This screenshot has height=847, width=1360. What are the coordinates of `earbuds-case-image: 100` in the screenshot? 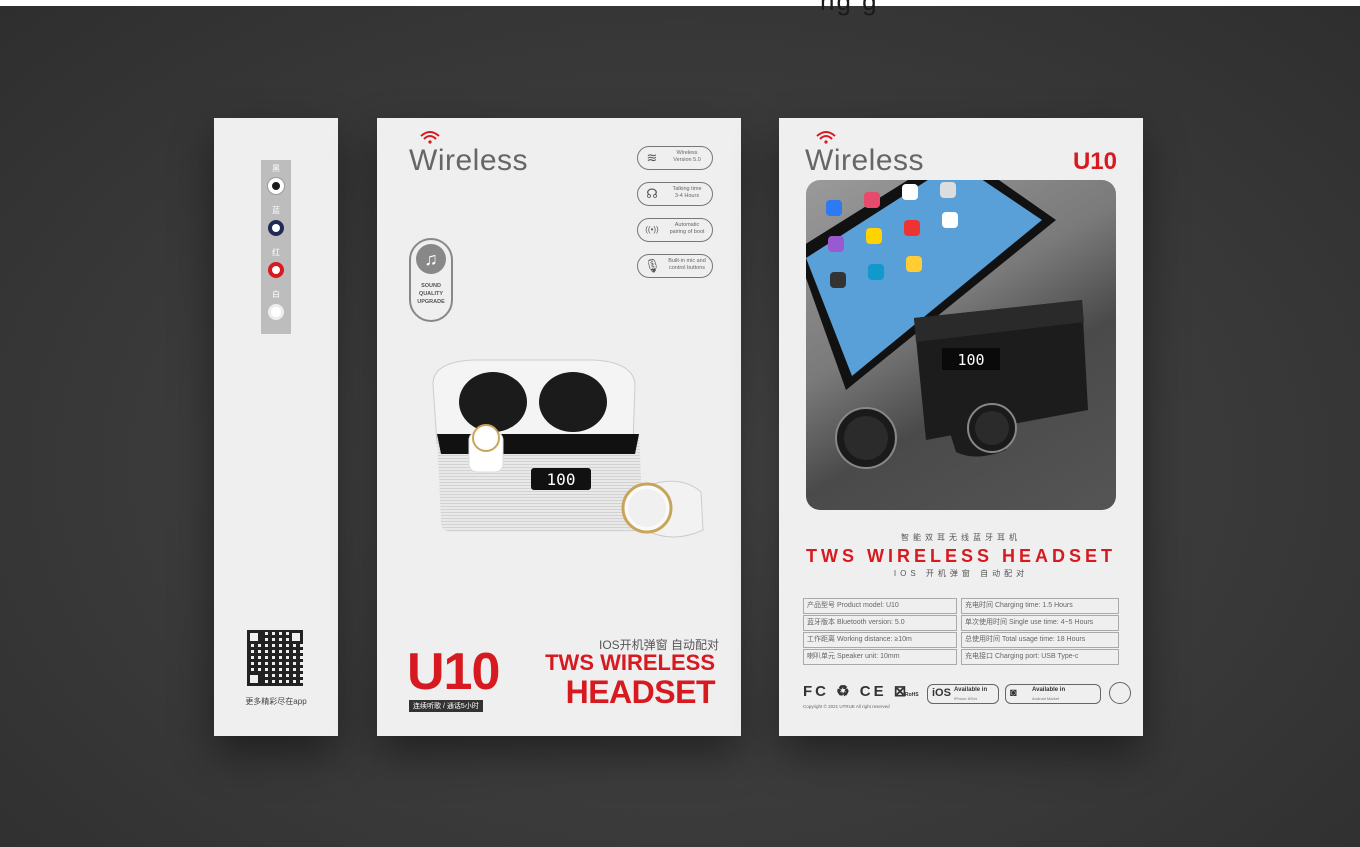 It's located at (568, 448).